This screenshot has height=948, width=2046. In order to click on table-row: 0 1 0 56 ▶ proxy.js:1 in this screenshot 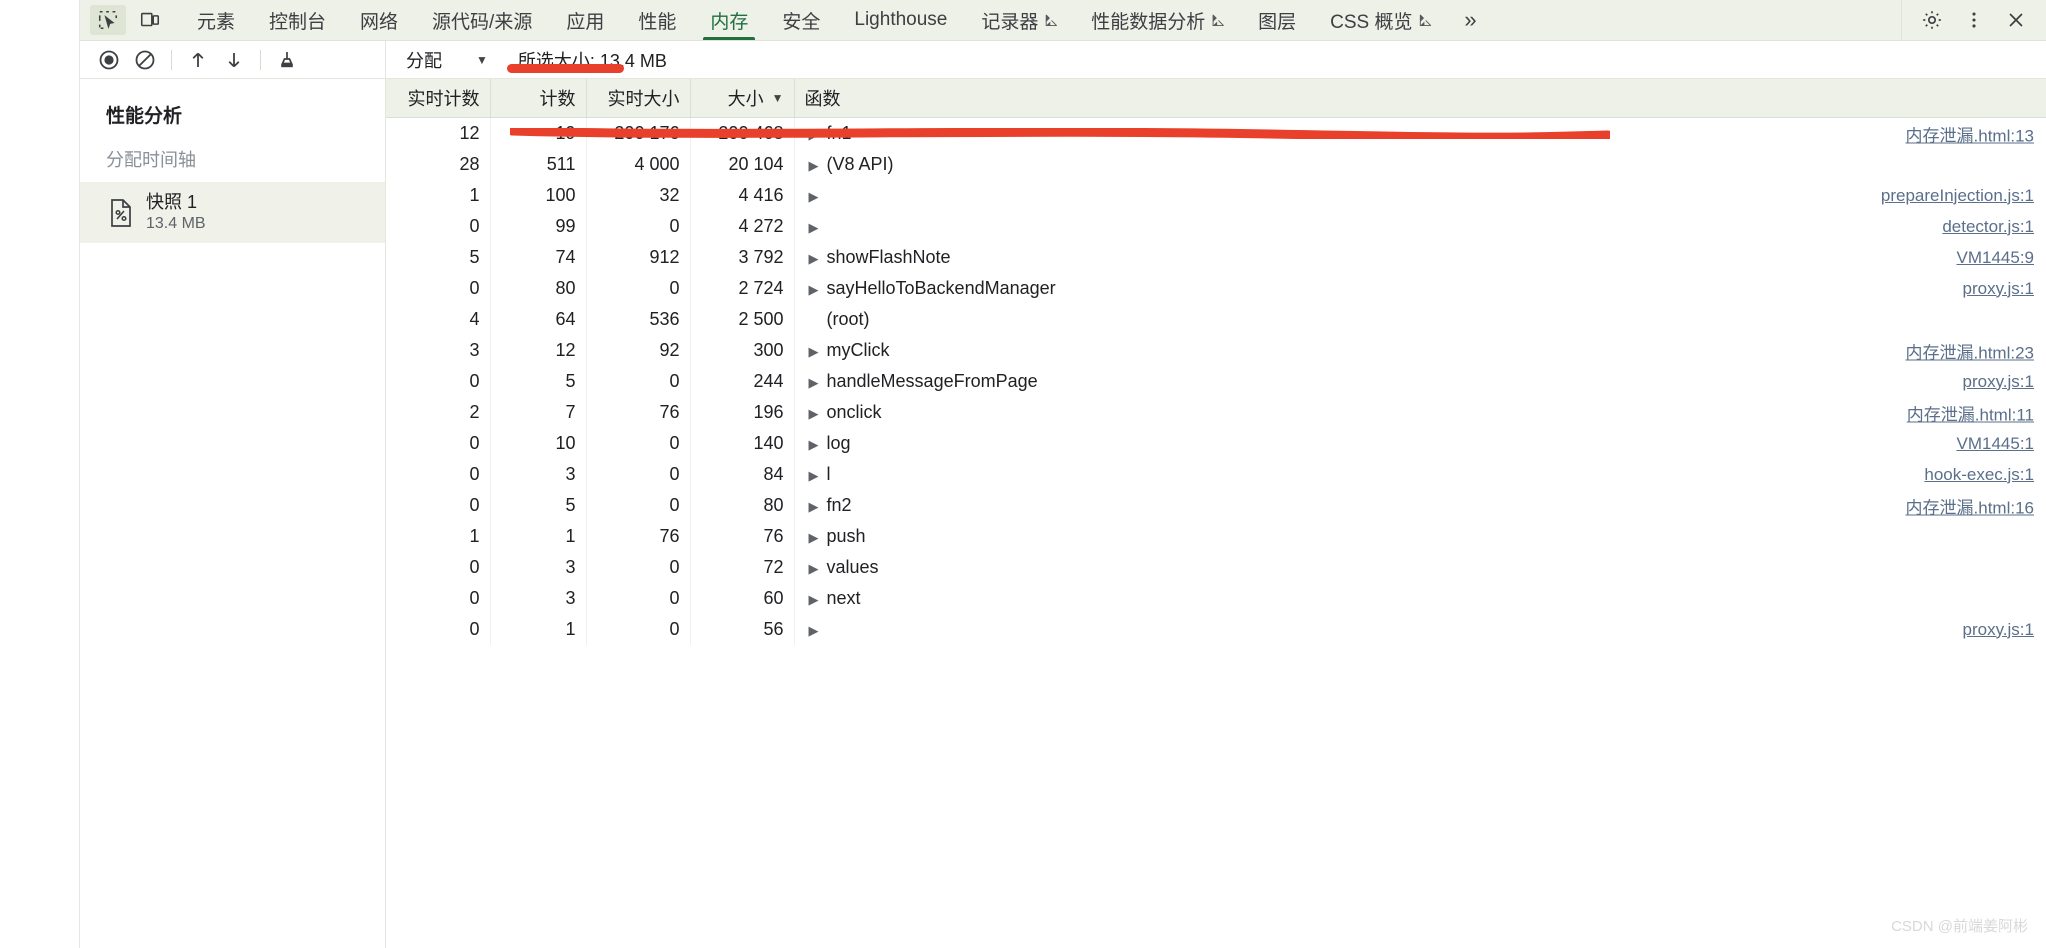, I will do `click(1216, 629)`.